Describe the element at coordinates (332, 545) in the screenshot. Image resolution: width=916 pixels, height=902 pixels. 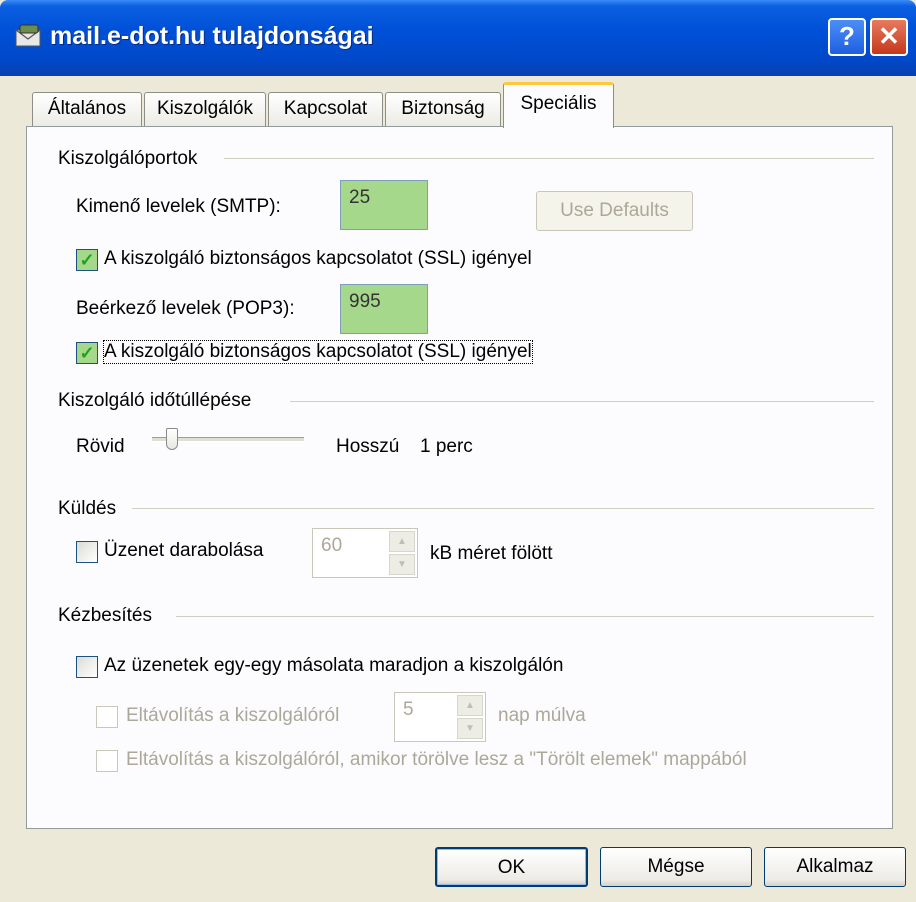
I see `split-size-value: 60` at that location.